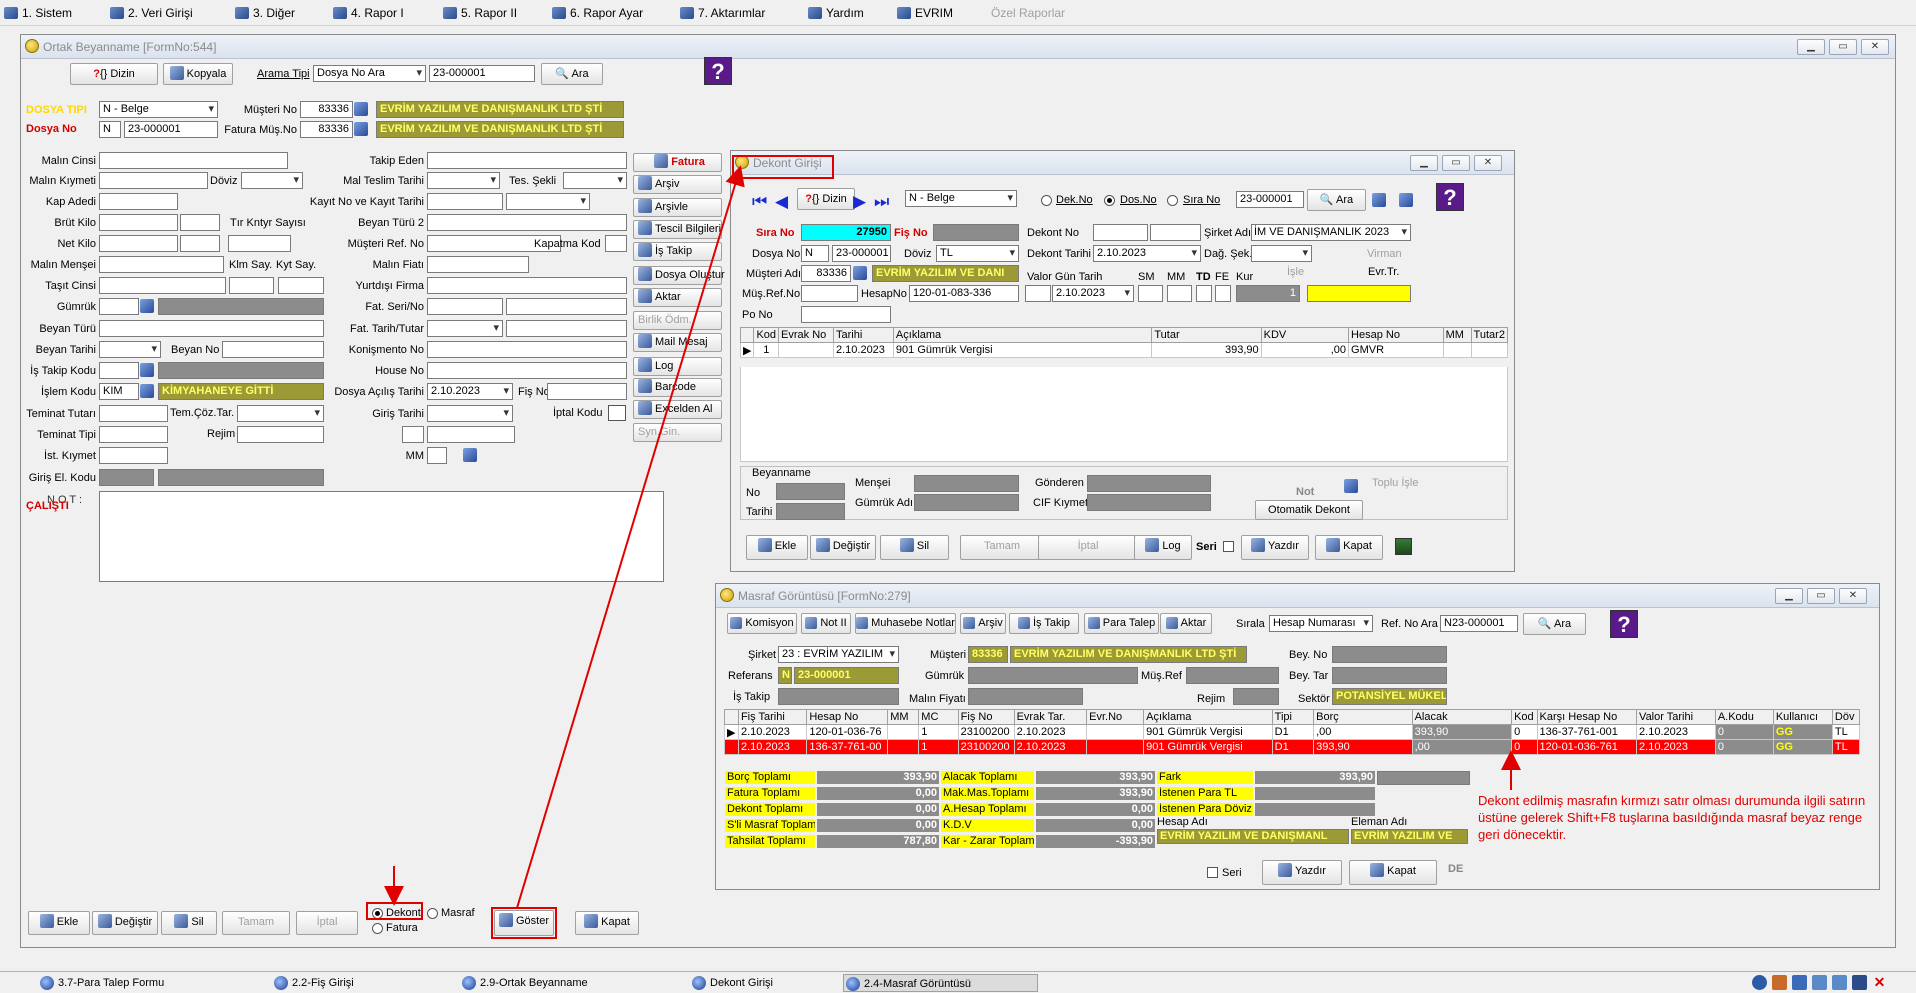 Image resolution: width=1916 pixels, height=993 pixels. Describe the element at coordinates (1799, 982) in the screenshot. I see `printer-tray-icon` at that location.